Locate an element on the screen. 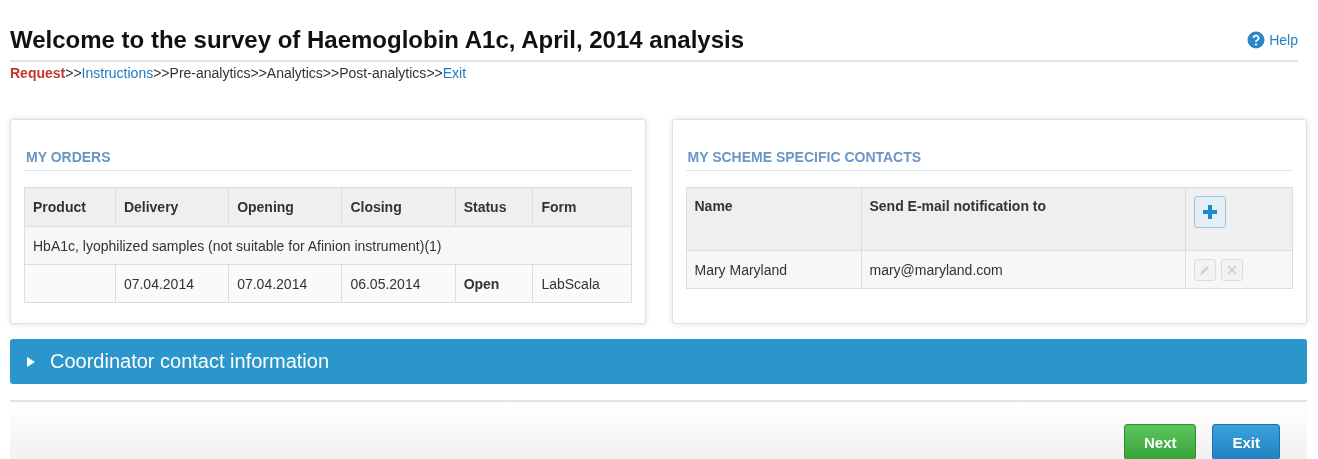 This screenshot has width=1318, height=459. help-icon is located at coordinates (1256, 40).